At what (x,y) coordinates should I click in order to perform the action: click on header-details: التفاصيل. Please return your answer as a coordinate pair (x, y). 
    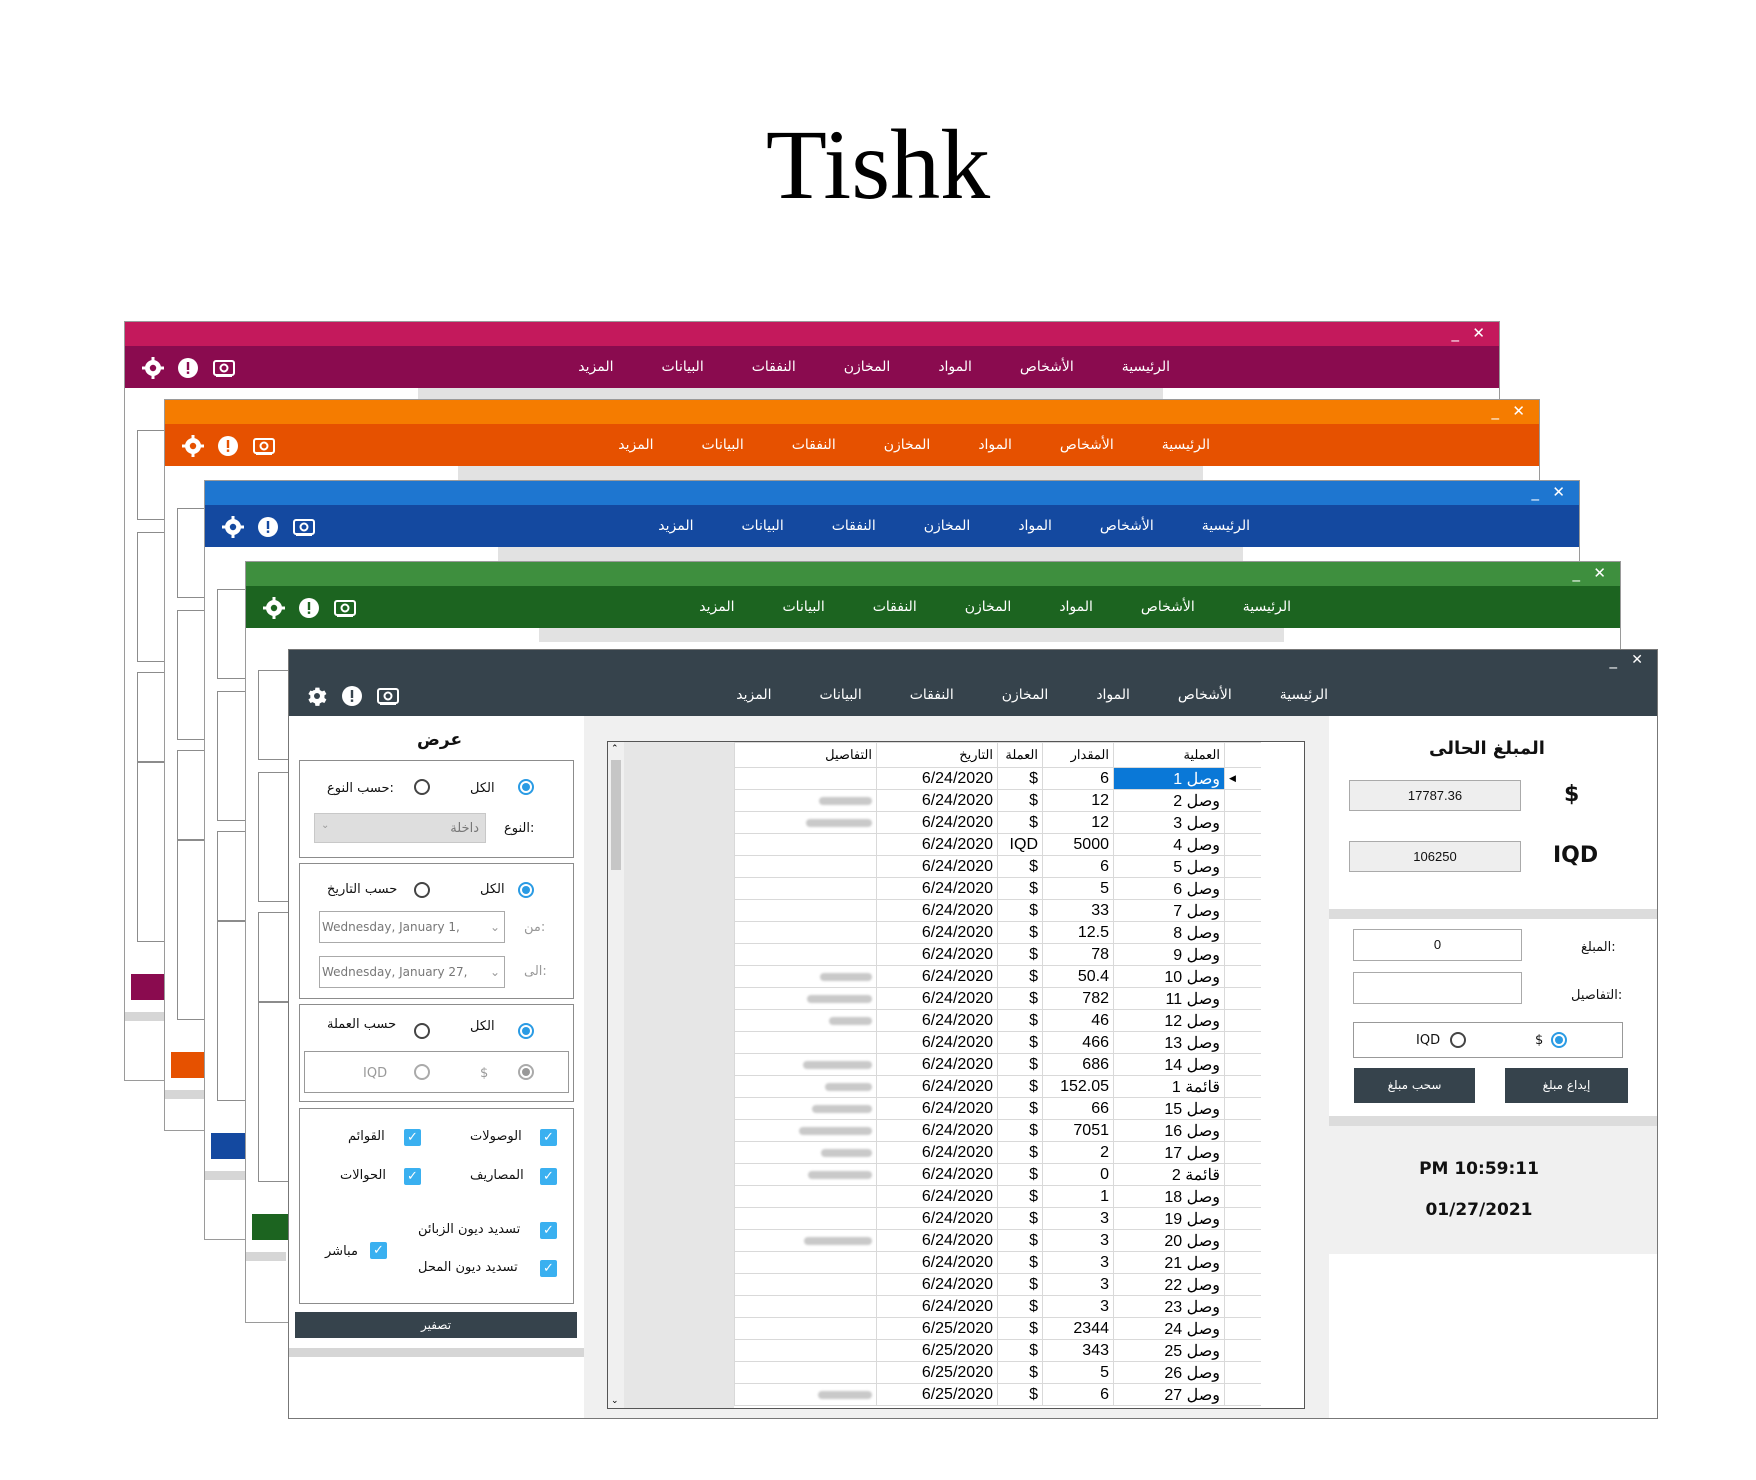
    Looking at the image, I should click on (805, 755).